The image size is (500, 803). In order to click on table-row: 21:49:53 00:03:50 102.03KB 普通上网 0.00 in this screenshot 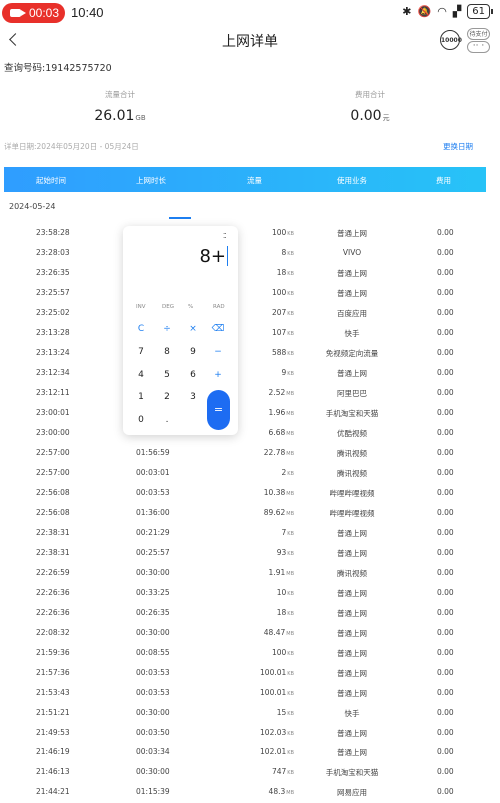, I will do `click(250, 734)`.